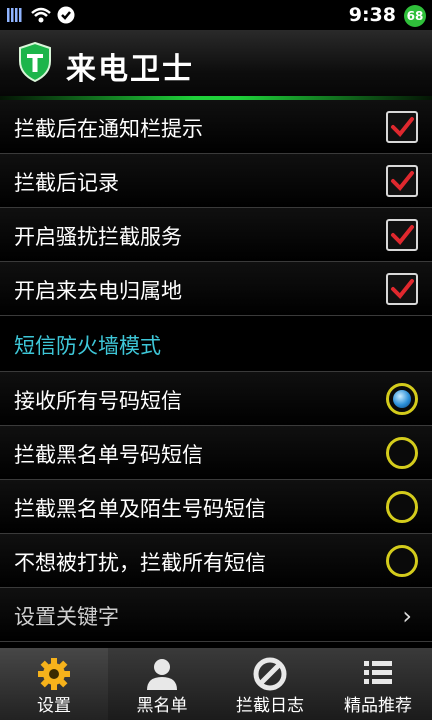 This screenshot has height=720, width=432. Describe the element at coordinates (66, 183) in the screenshot. I see `toggle-label: 拦截后记录` at that location.